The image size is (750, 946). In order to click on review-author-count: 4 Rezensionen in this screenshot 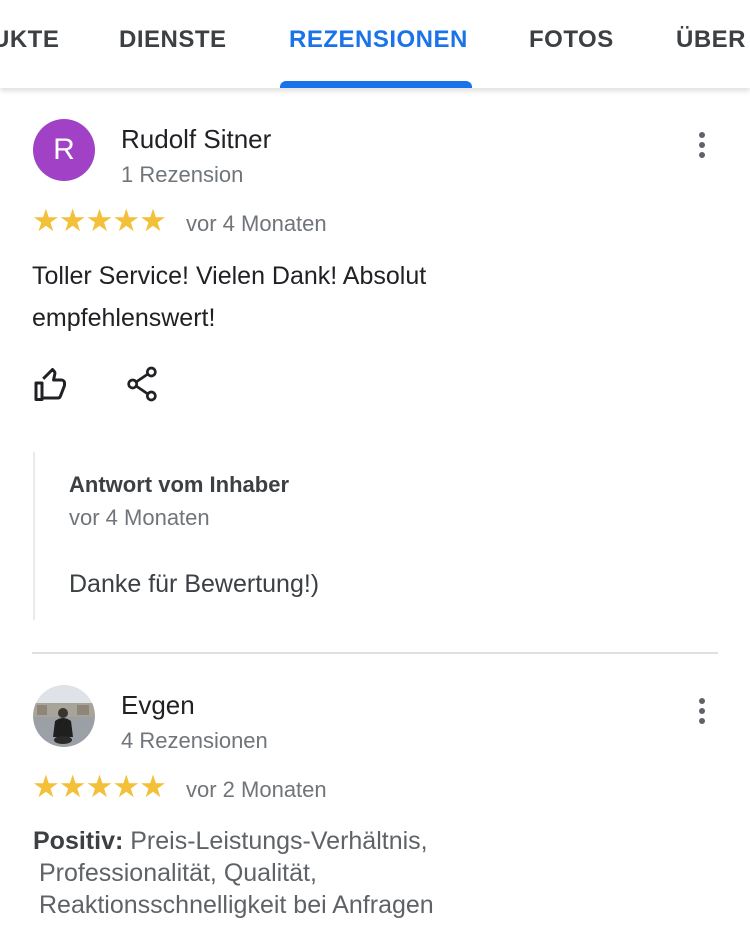, I will do `click(194, 740)`.